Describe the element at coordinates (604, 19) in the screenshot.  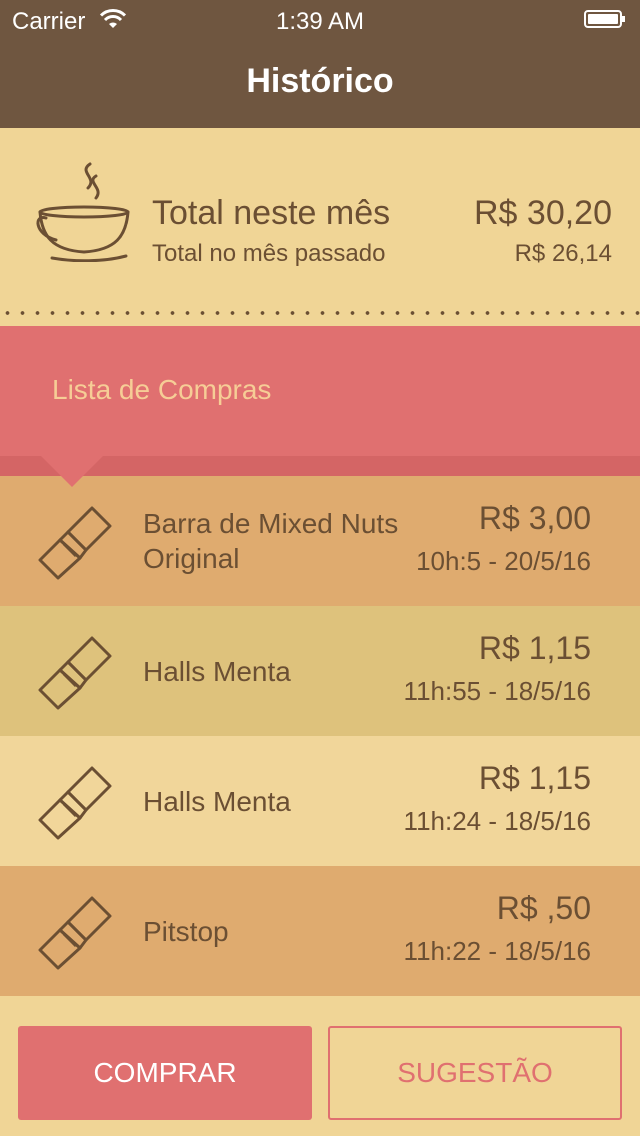
I see `battery-icon` at that location.